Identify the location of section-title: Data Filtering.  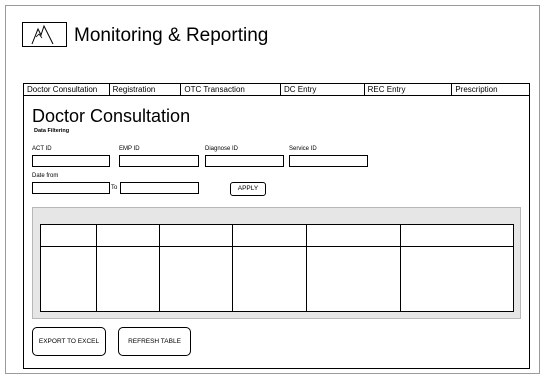
(52, 131).